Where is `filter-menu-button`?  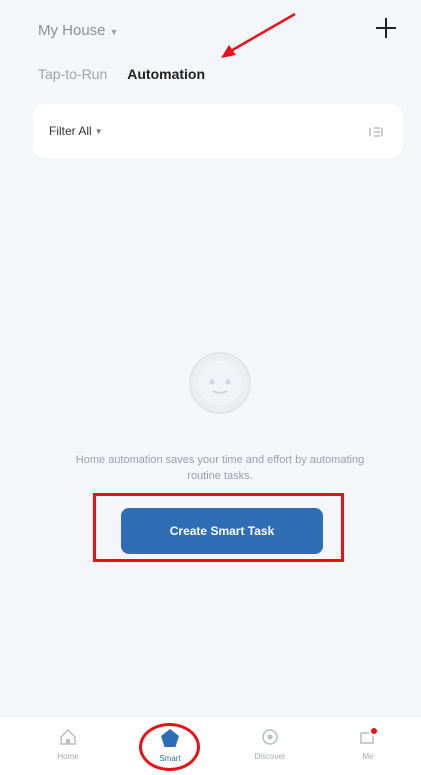 filter-menu-button is located at coordinates (376, 131).